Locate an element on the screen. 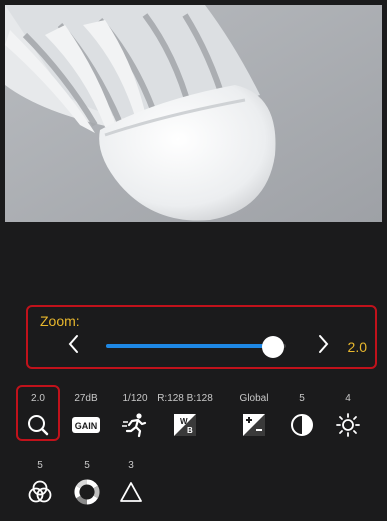 This screenshot has width=387, height=521. svg-text: B is located at coordinates (190, 430).